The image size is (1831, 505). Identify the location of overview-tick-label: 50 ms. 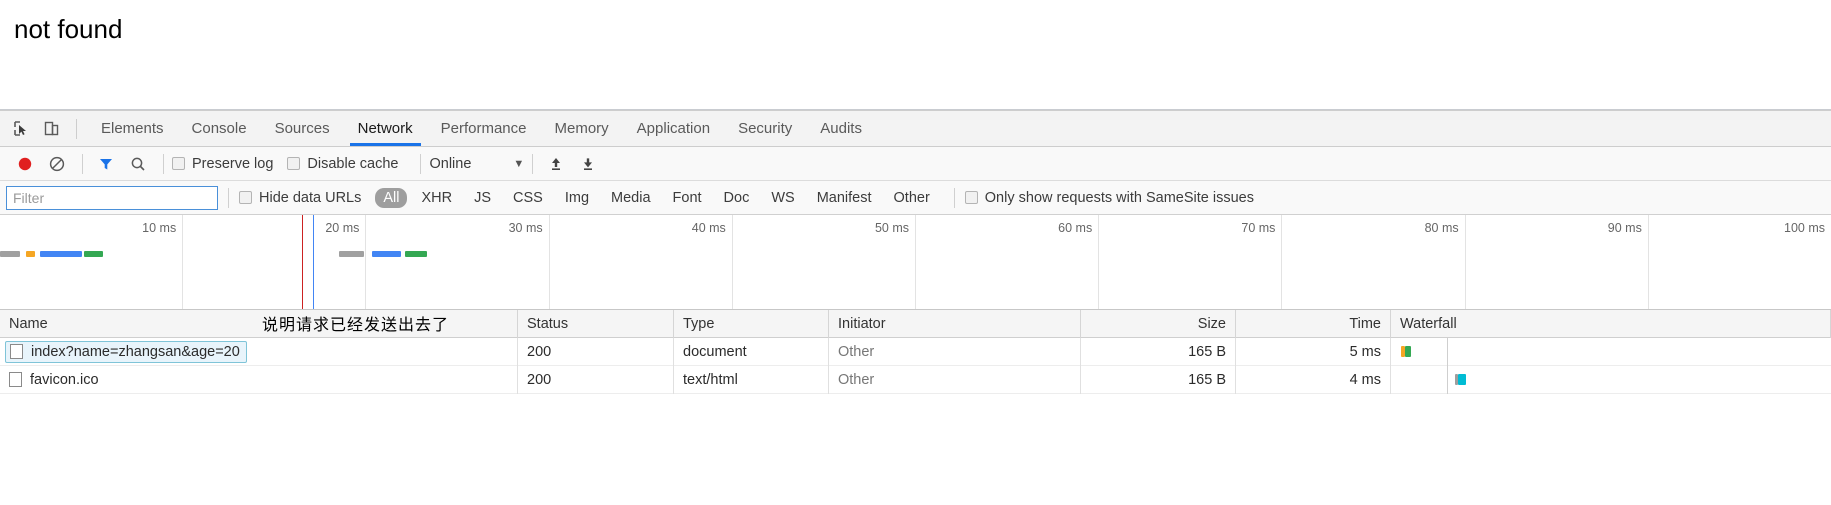
(892, 228).